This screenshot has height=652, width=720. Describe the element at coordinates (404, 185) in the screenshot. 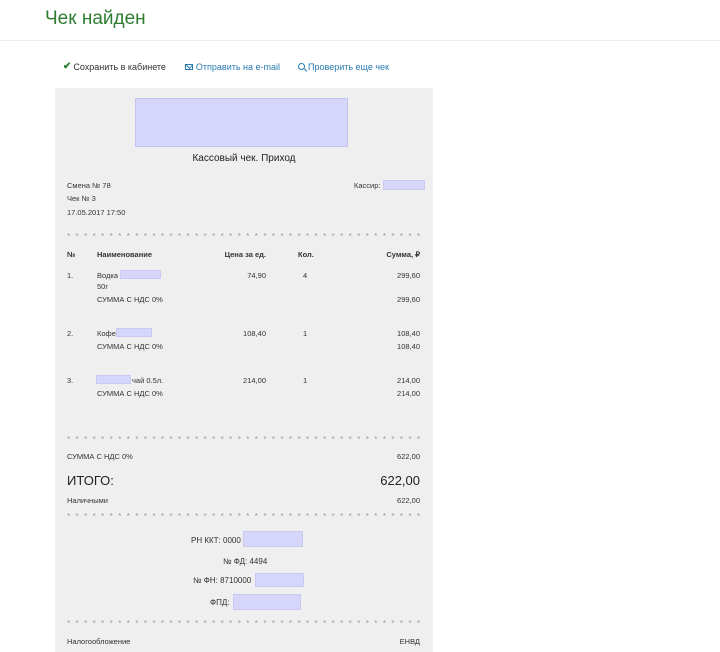

I see `cashier-name-redacted` at that location.